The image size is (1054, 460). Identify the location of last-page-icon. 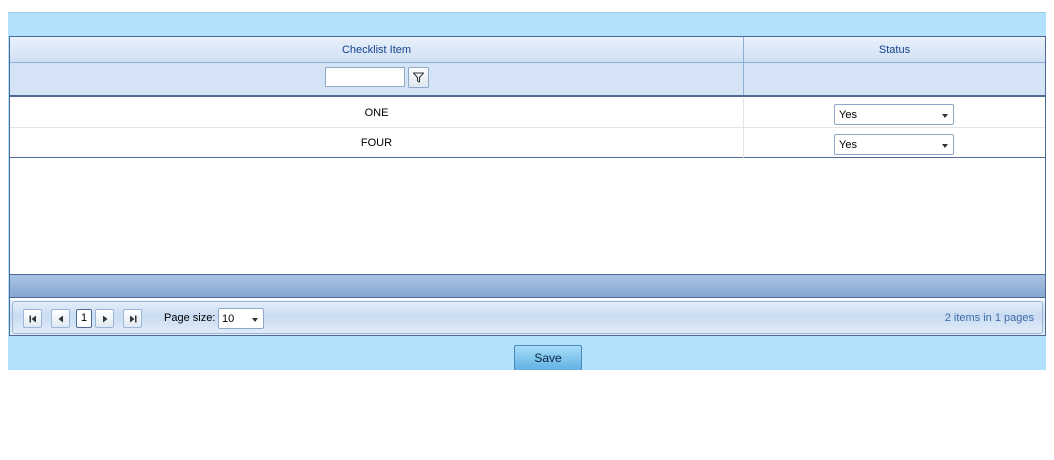
(133, 319).